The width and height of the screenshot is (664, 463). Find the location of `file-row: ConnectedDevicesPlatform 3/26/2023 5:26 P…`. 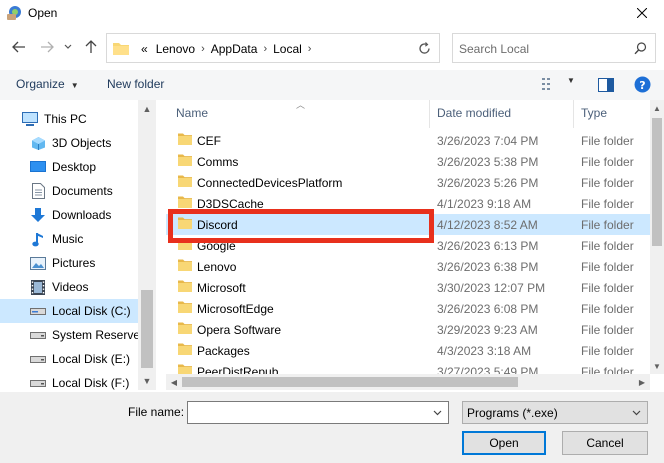

file-row: ConnectedDevicesPlatform 3/26/2023 5:26 P… is located at coordinates (408, 182).